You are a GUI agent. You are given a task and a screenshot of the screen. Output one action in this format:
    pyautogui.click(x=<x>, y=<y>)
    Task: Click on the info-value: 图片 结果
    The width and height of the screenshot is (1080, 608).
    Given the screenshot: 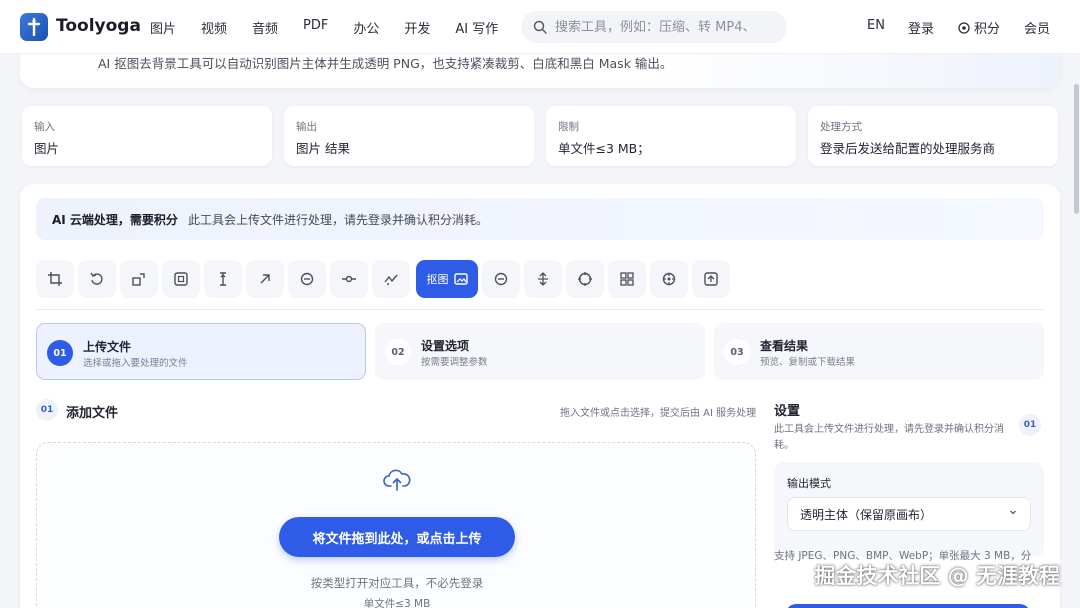 What is the action you would take?
    pyautogui.click(x=323, y=148)
    